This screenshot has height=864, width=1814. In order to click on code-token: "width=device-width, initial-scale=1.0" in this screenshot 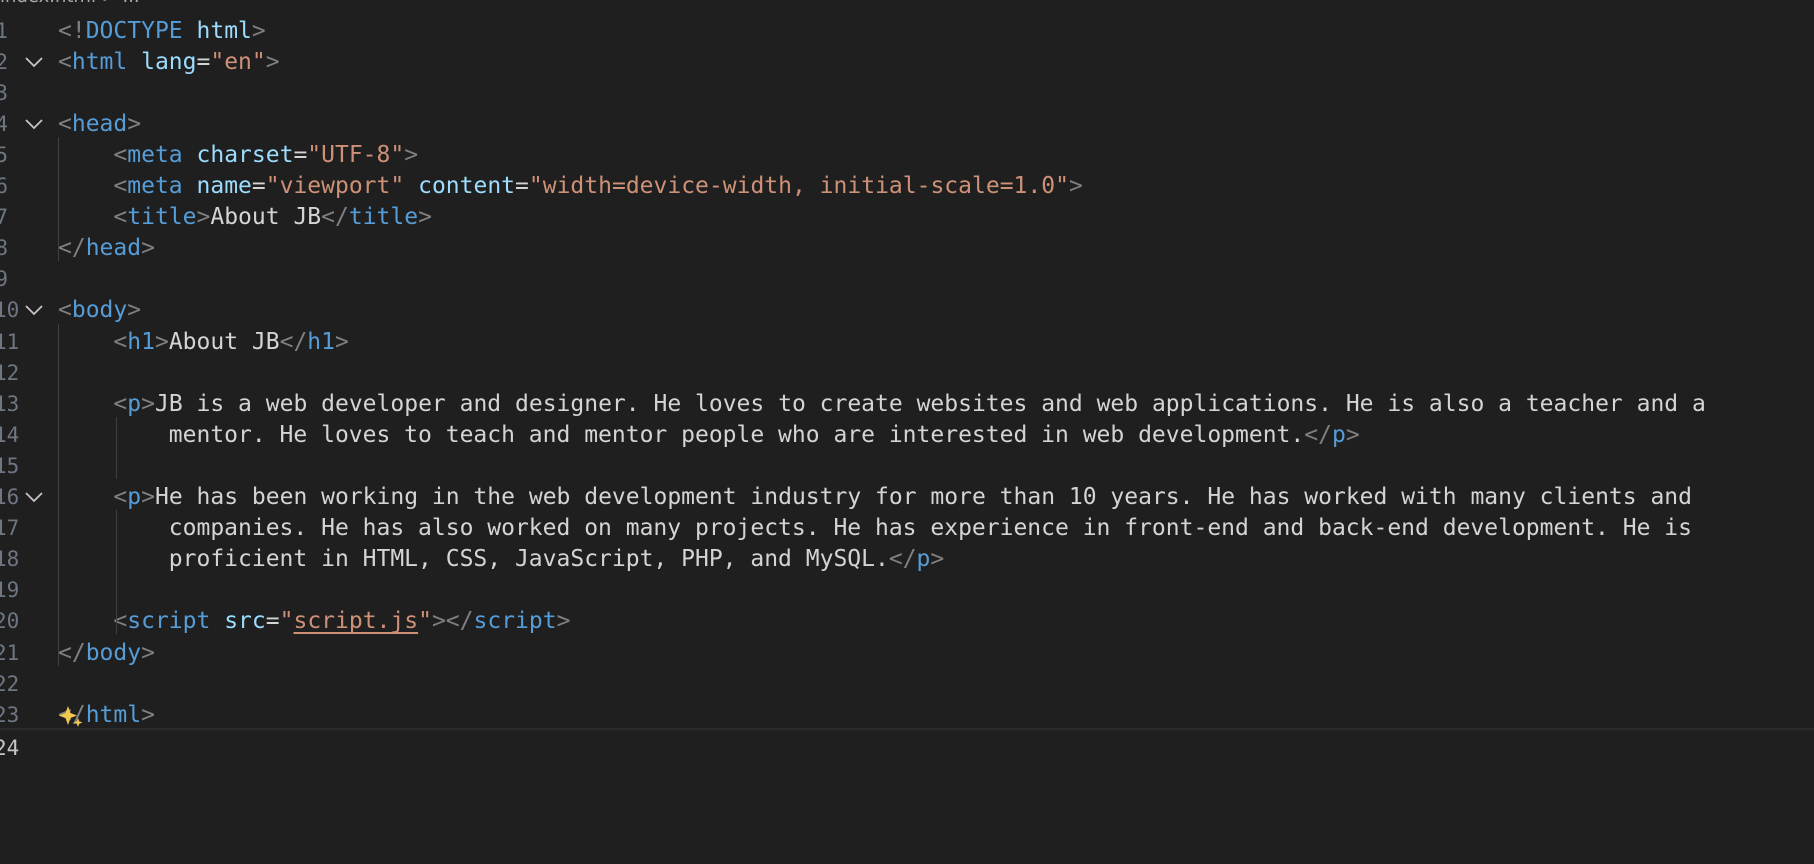, I will do `click(798, 186)`.